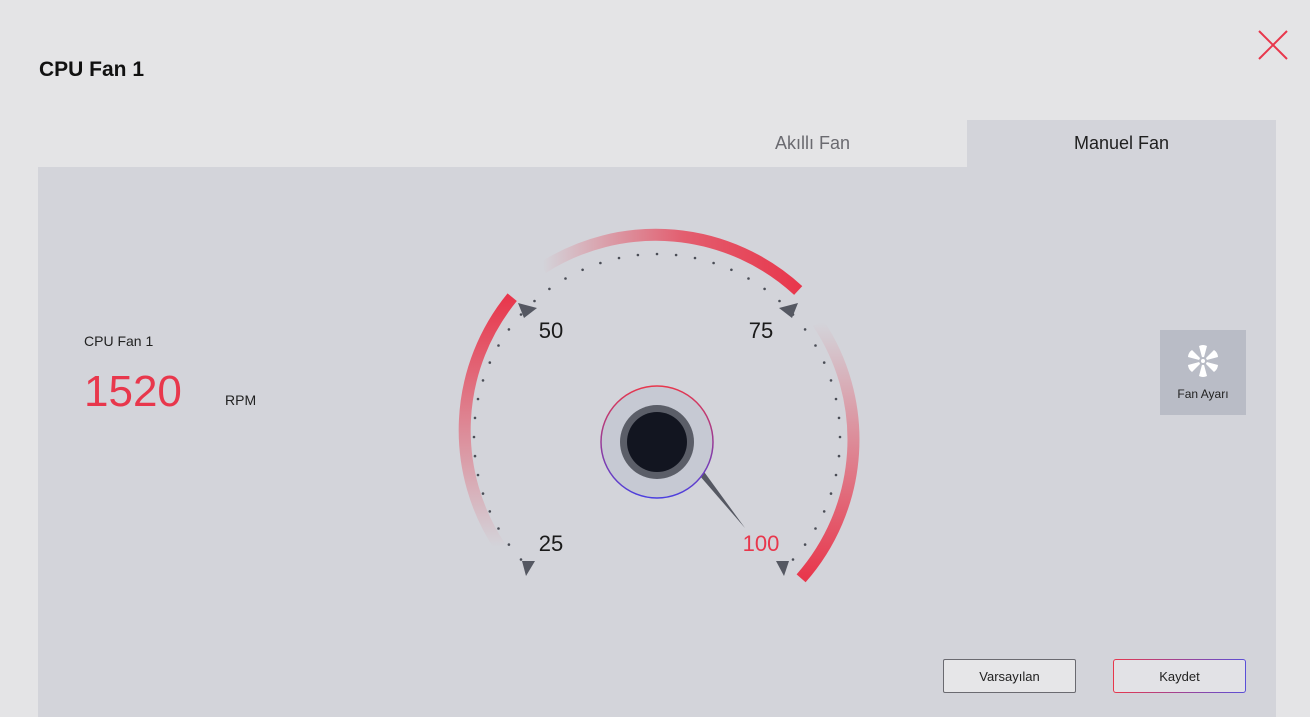  I want to click on fan-name-label: CPU Fan 1, so click(119, 341).